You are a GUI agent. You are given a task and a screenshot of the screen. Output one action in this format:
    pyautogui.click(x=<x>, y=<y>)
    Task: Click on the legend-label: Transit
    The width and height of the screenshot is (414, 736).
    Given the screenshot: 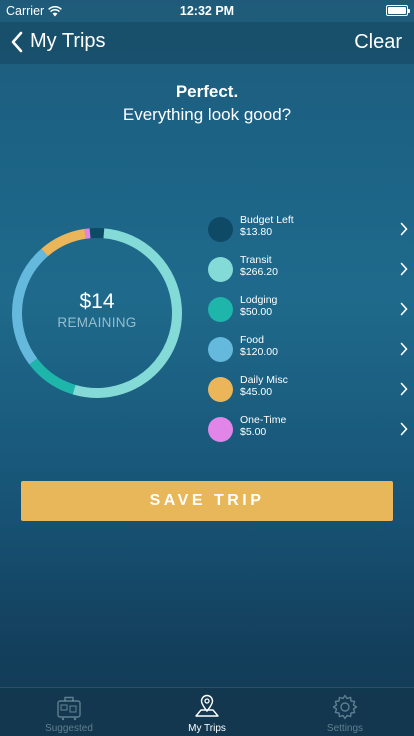 What is the action you would take?
    pyautogui.click(x=256, y=260)
    